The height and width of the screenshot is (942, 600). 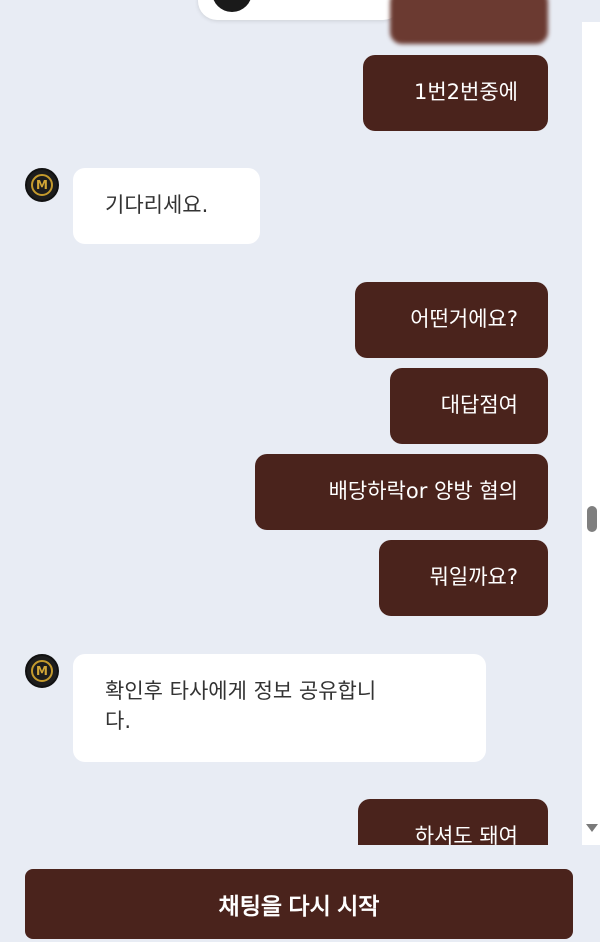 I want to click on scrollbar-thumb, so click(x=592, y=519).